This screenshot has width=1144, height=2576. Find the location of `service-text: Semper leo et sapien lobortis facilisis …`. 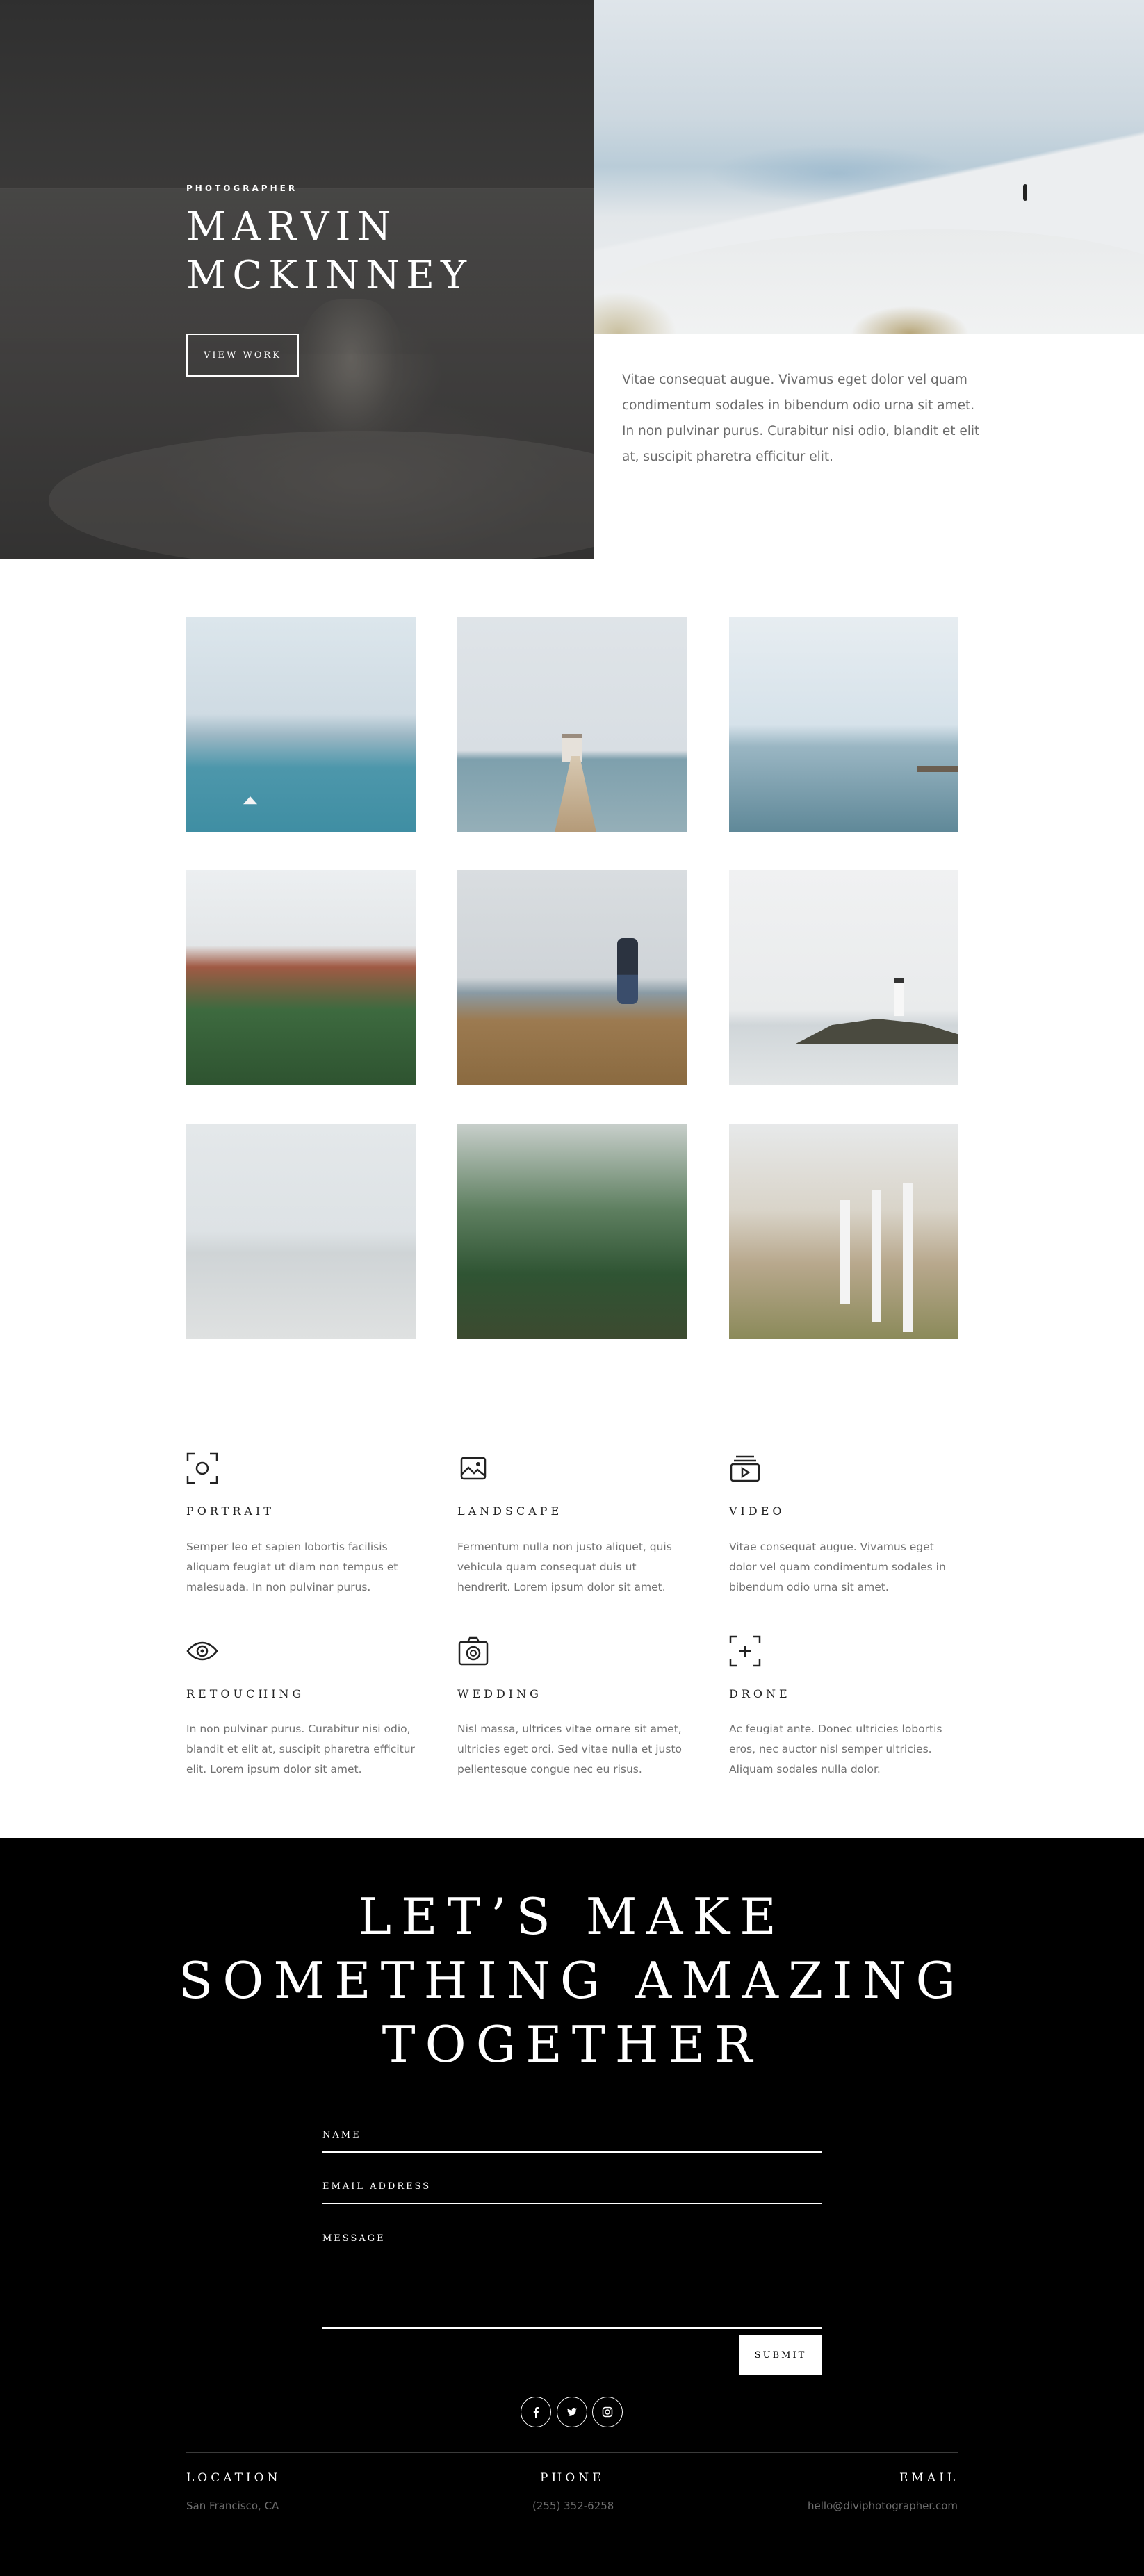

service-text: Semper leo et sapien lobortis facilisis … is located at coordinates (292, 1567).